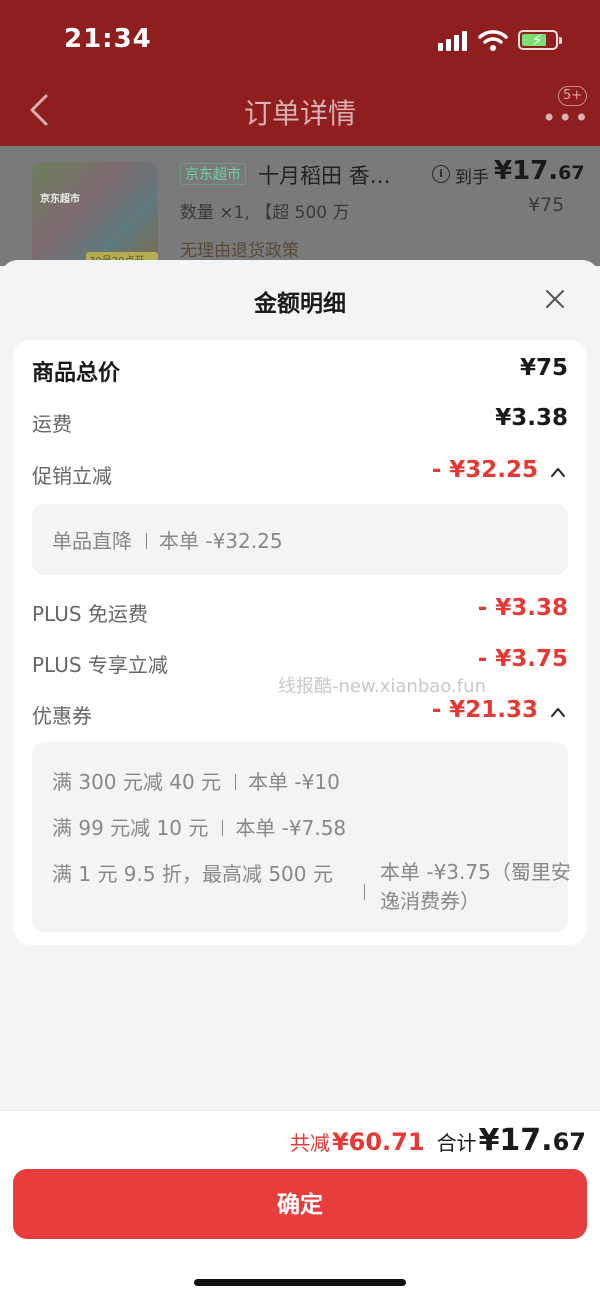  Describe the element at coordinates (484, 470) in the screenshot. I see `promo-value: - ¥32.25` at that location.